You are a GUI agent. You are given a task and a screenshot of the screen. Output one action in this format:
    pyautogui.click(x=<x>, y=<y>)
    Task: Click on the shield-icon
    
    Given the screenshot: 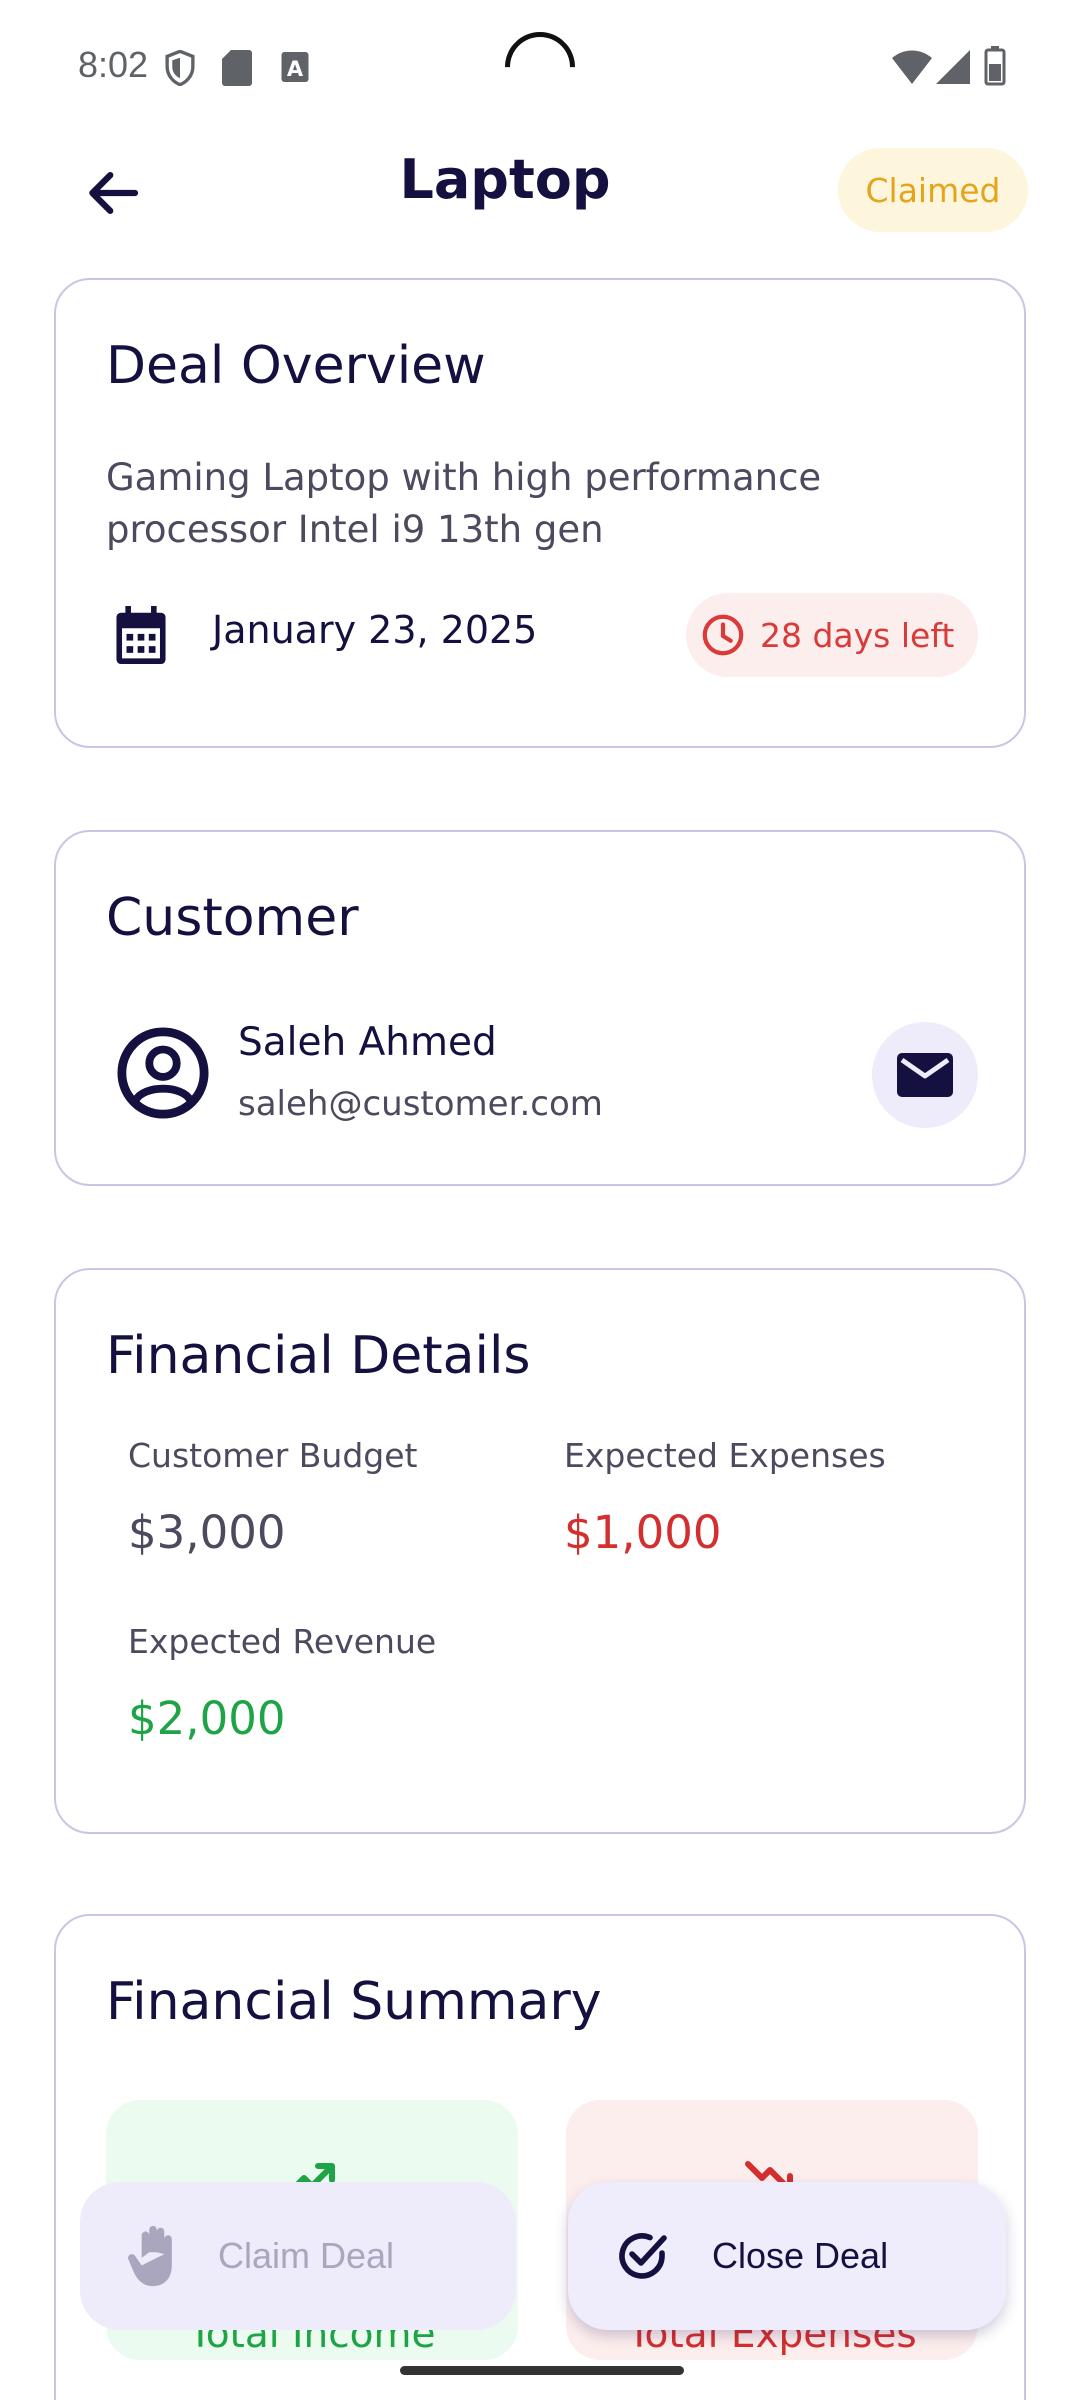 What is the action you would take?
    pyautogui.click(x=180, y=68)
    